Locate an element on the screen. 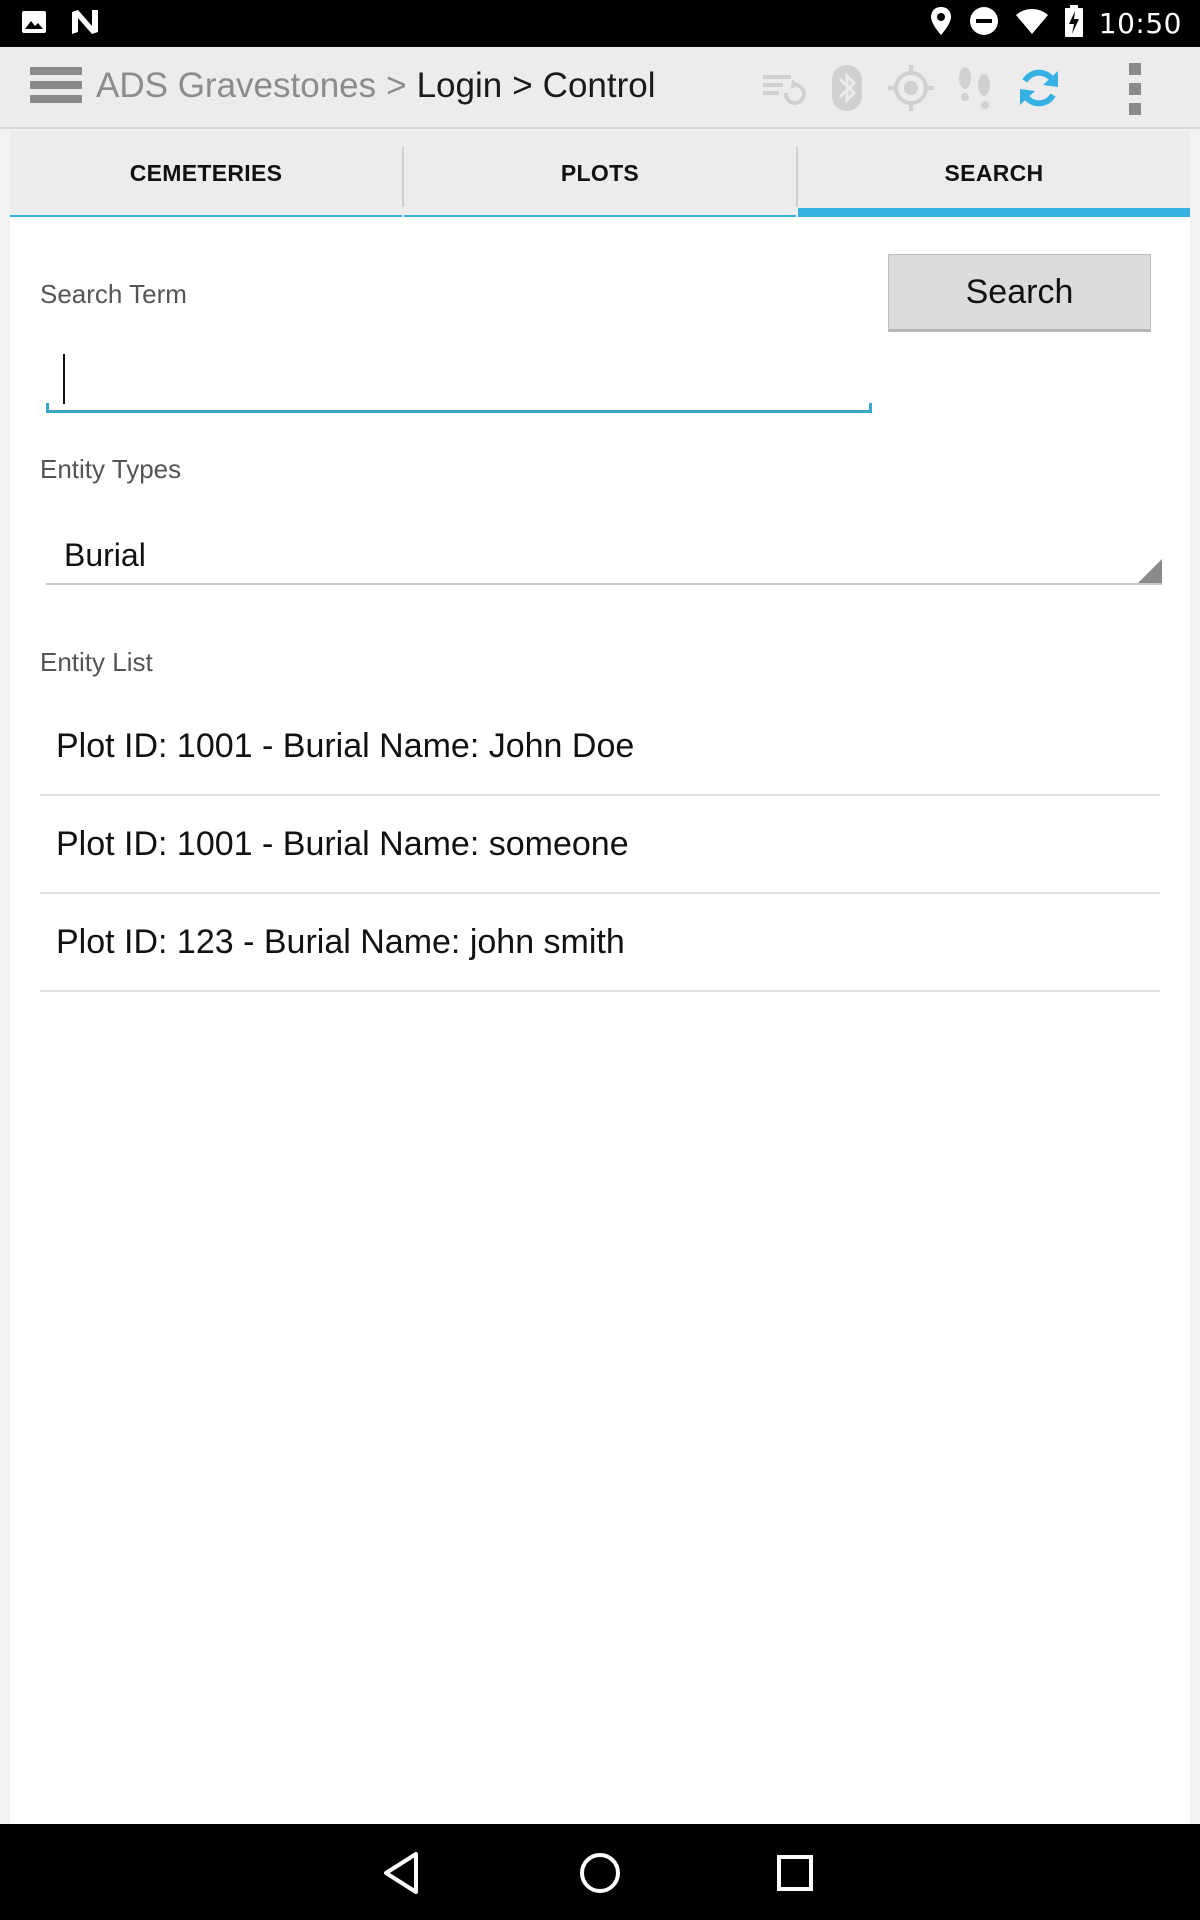 This screenshot has width=1200, height=1920. tab-cemeteries: CEMETERIES is located at coordinates (206, 174).